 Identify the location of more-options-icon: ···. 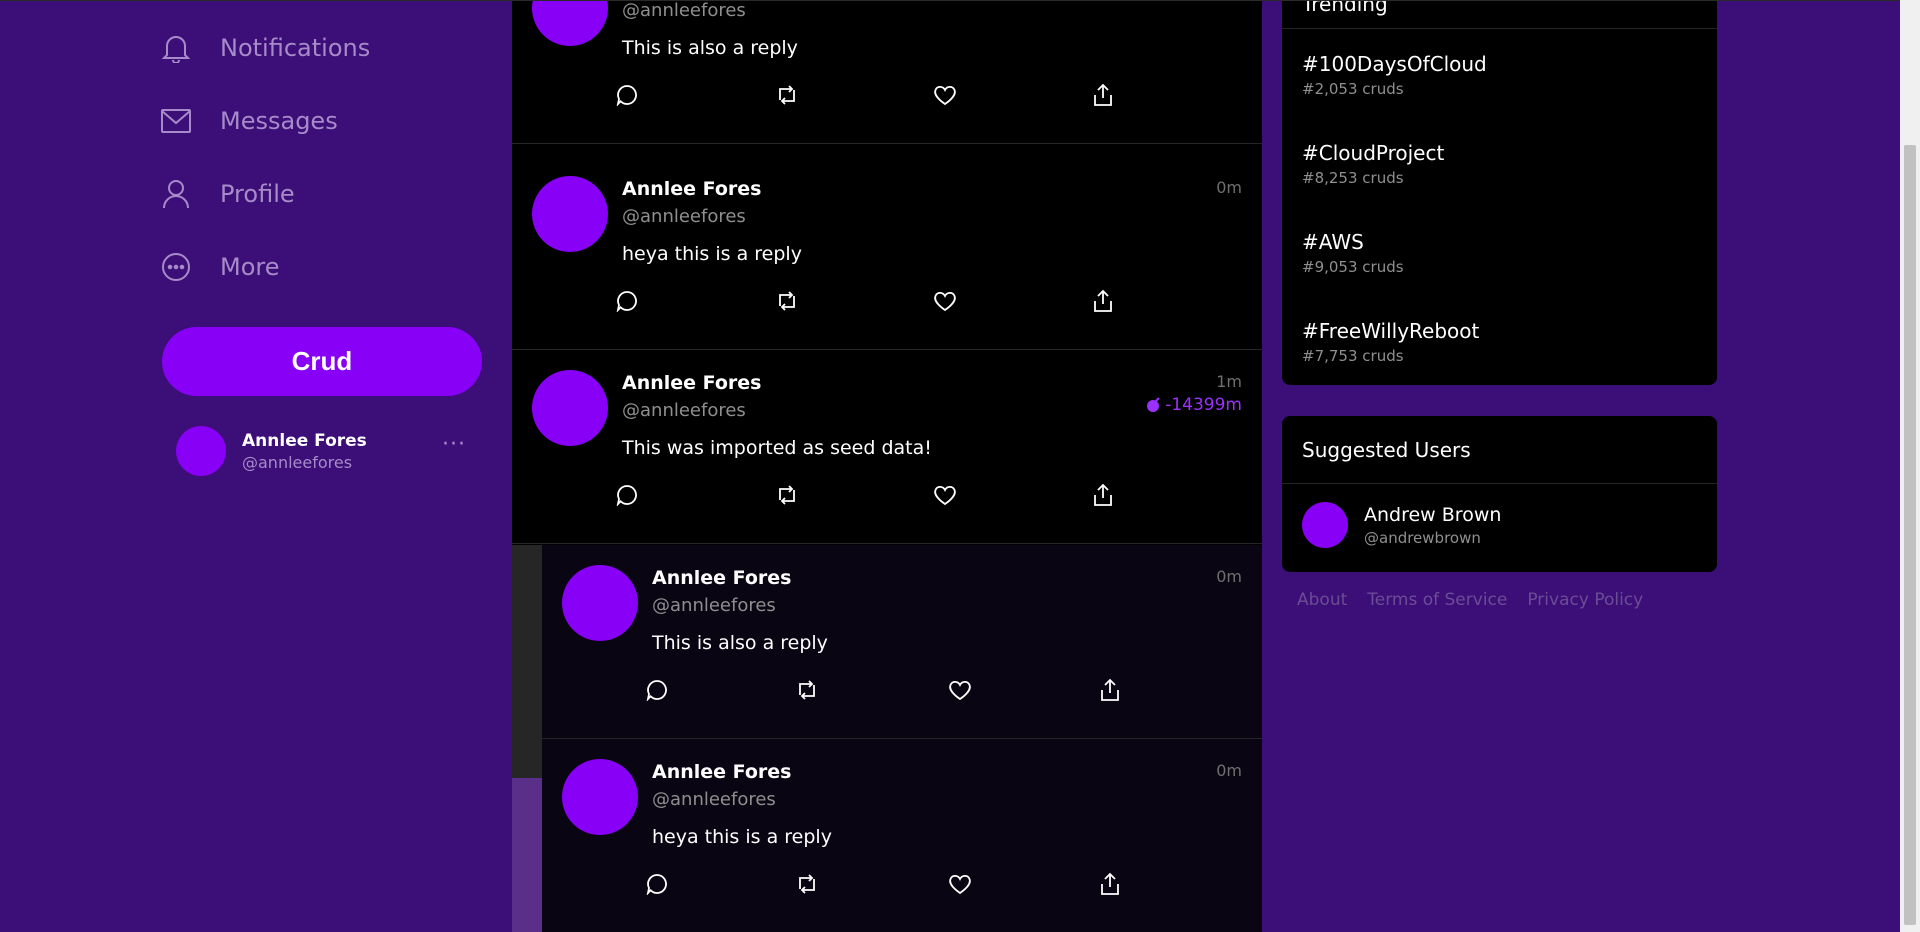
(454, 444).